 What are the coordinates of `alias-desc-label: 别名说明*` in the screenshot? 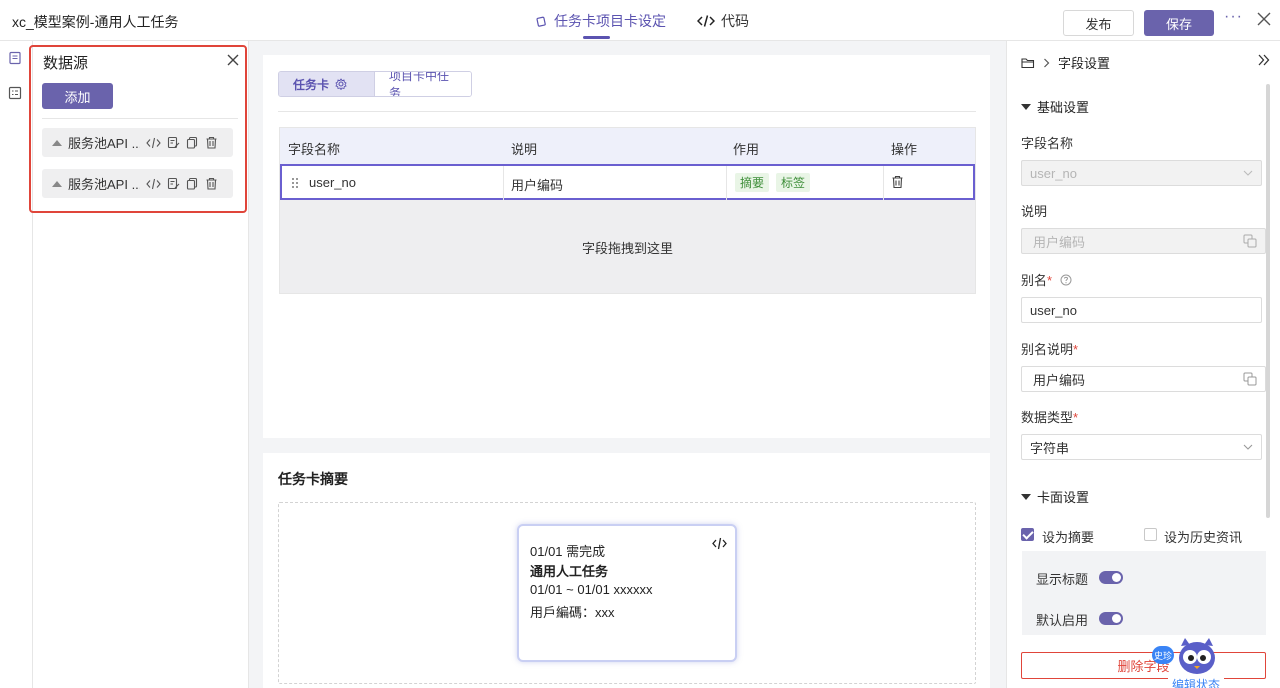 It's located at (1050, 349).